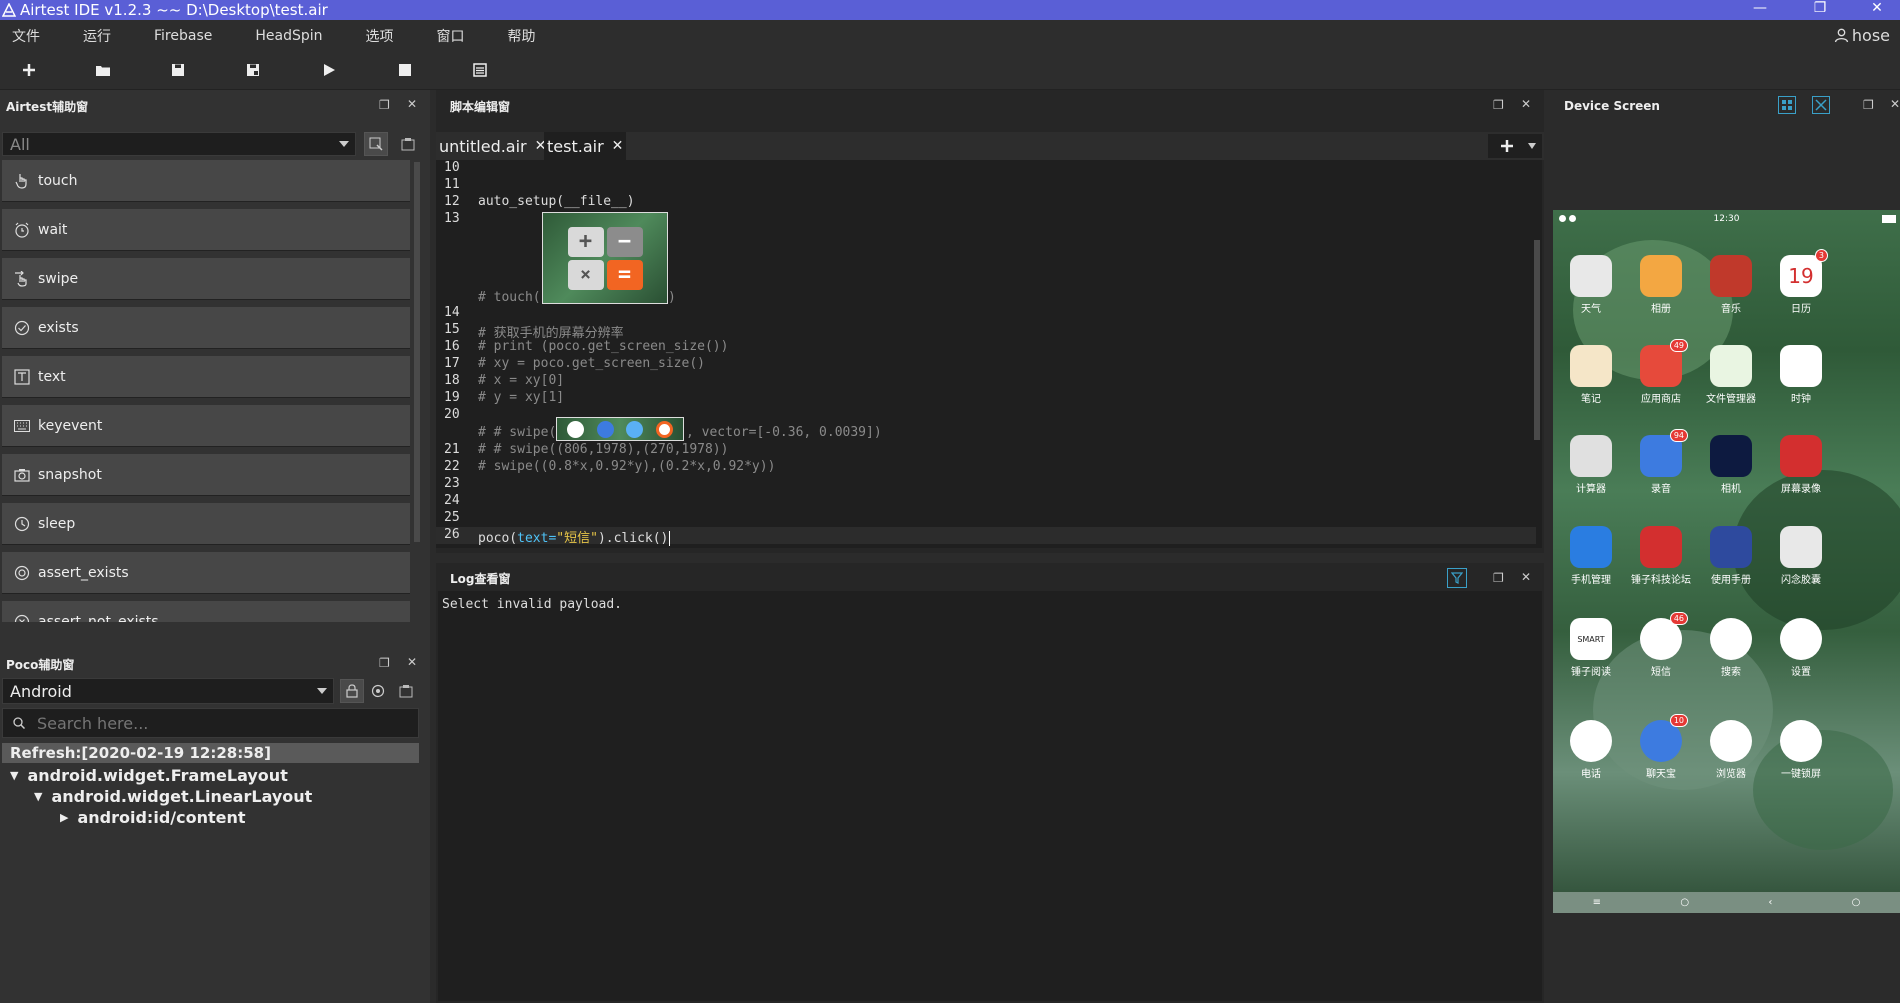 This screenshot has width=1900, height=1003. I want to click on api-item-swipe: swipe, so click(206, 279).